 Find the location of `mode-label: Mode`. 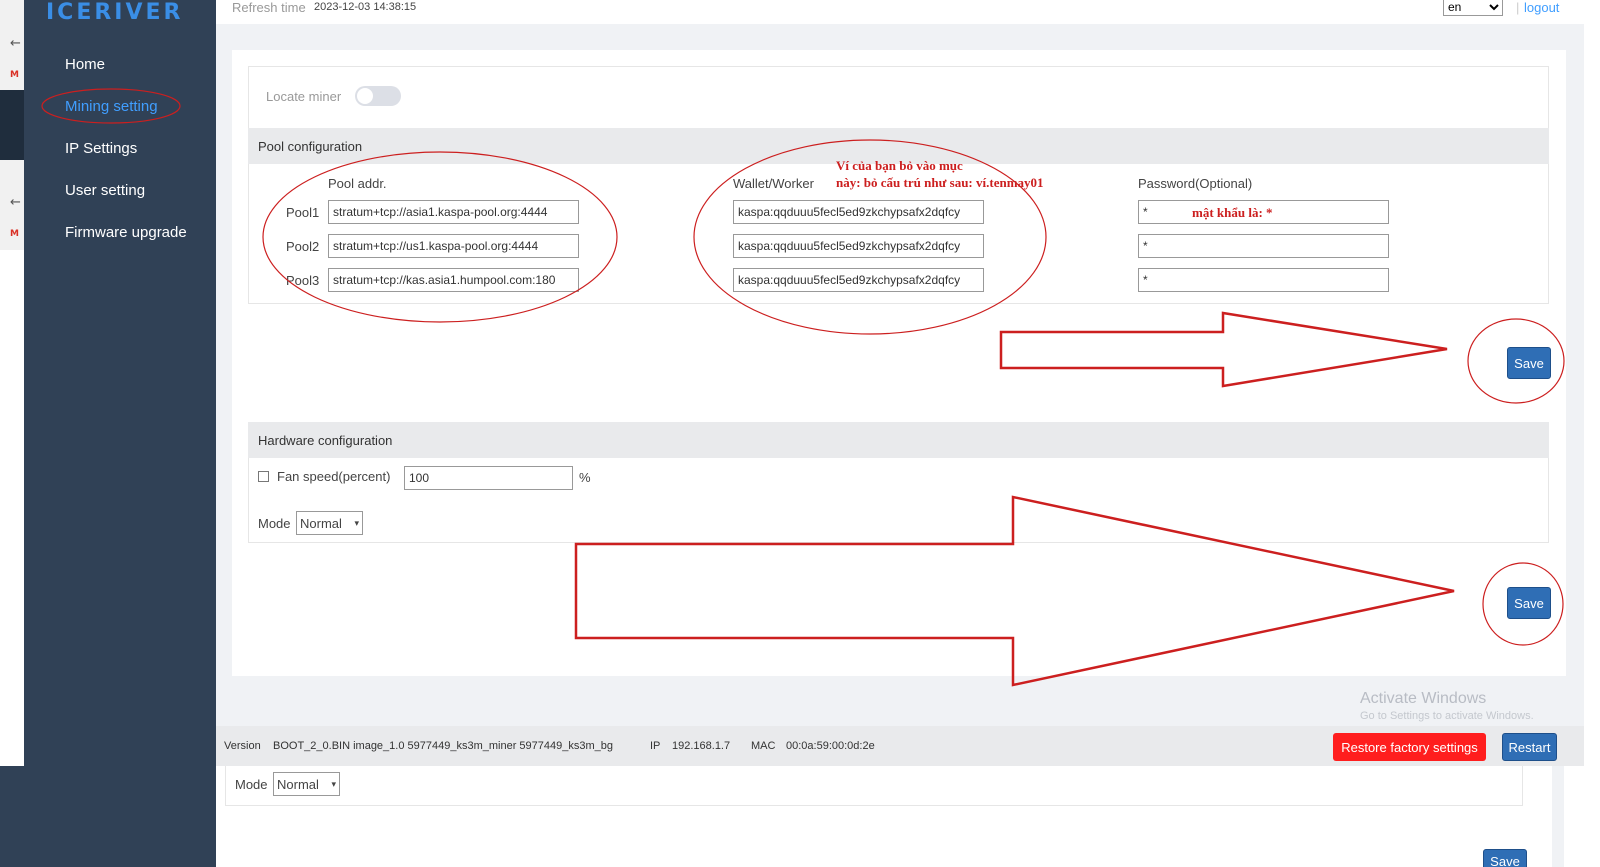

mode-label: Mode is located at coordinates (274, 523).